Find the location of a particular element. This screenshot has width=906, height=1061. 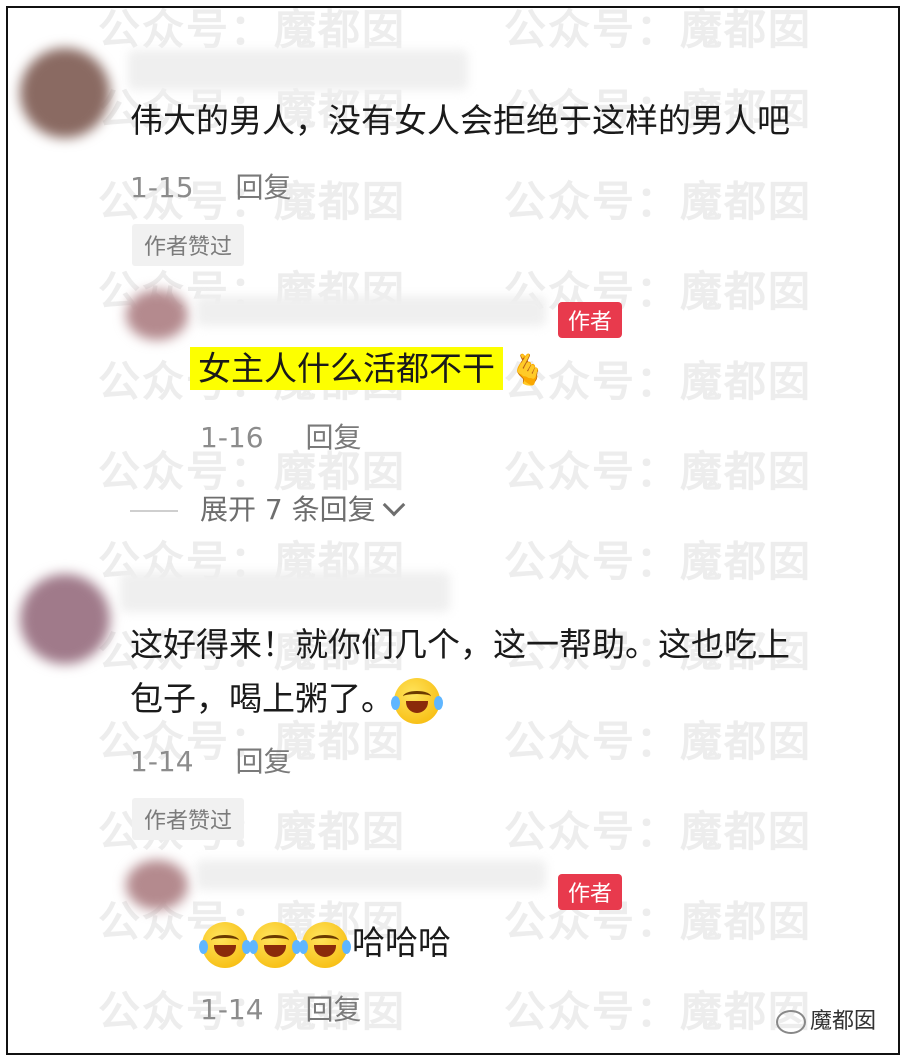

comment-date: 1-14 is located at coordinates (162, 761).